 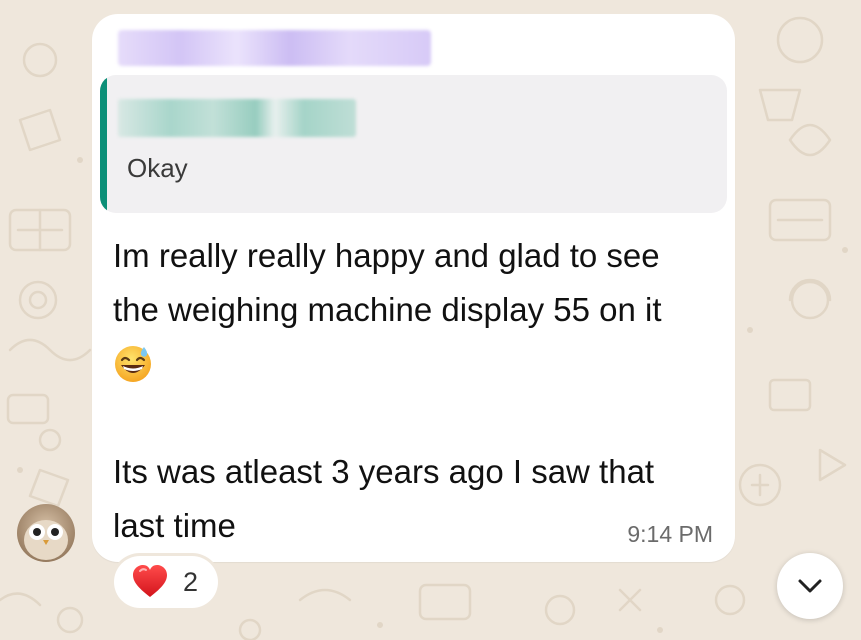 I want to click on red-heart-icon, so click(x=150, y=581).